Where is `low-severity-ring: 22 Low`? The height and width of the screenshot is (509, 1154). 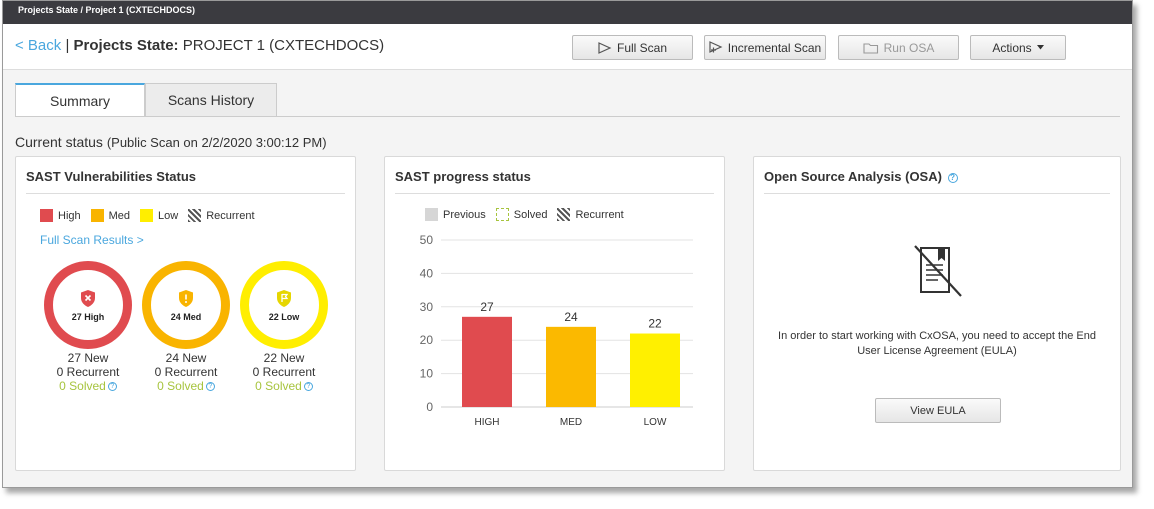 low-severity-ring: 22 Low is located at coordinates (284, 305).